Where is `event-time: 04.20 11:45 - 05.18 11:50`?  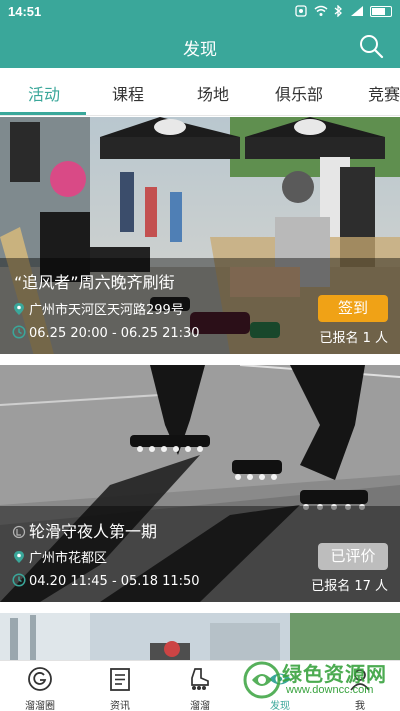 event-time: 04.20 11:45 - 05.18 11:50 is located at coordinates (106, 581).